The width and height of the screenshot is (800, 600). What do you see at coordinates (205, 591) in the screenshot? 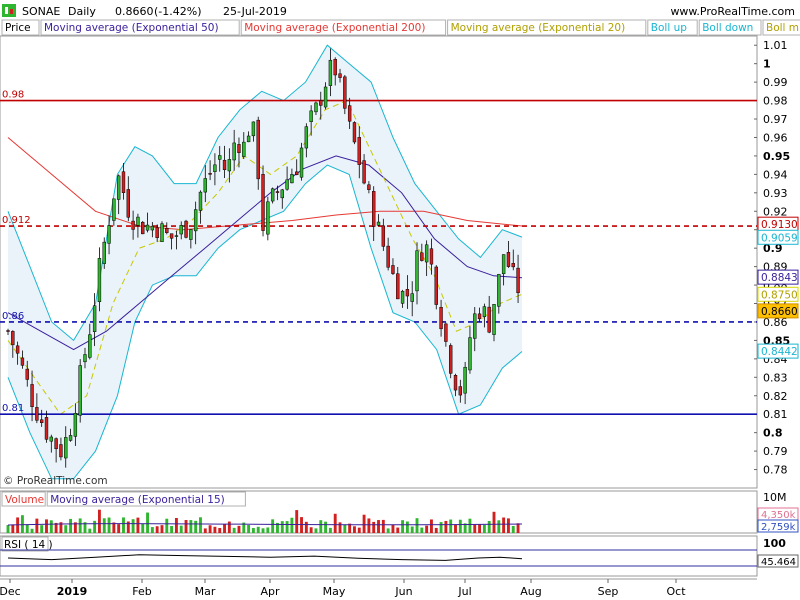
I see `x-tick-label: Mar` at bounding box center [205, 591].